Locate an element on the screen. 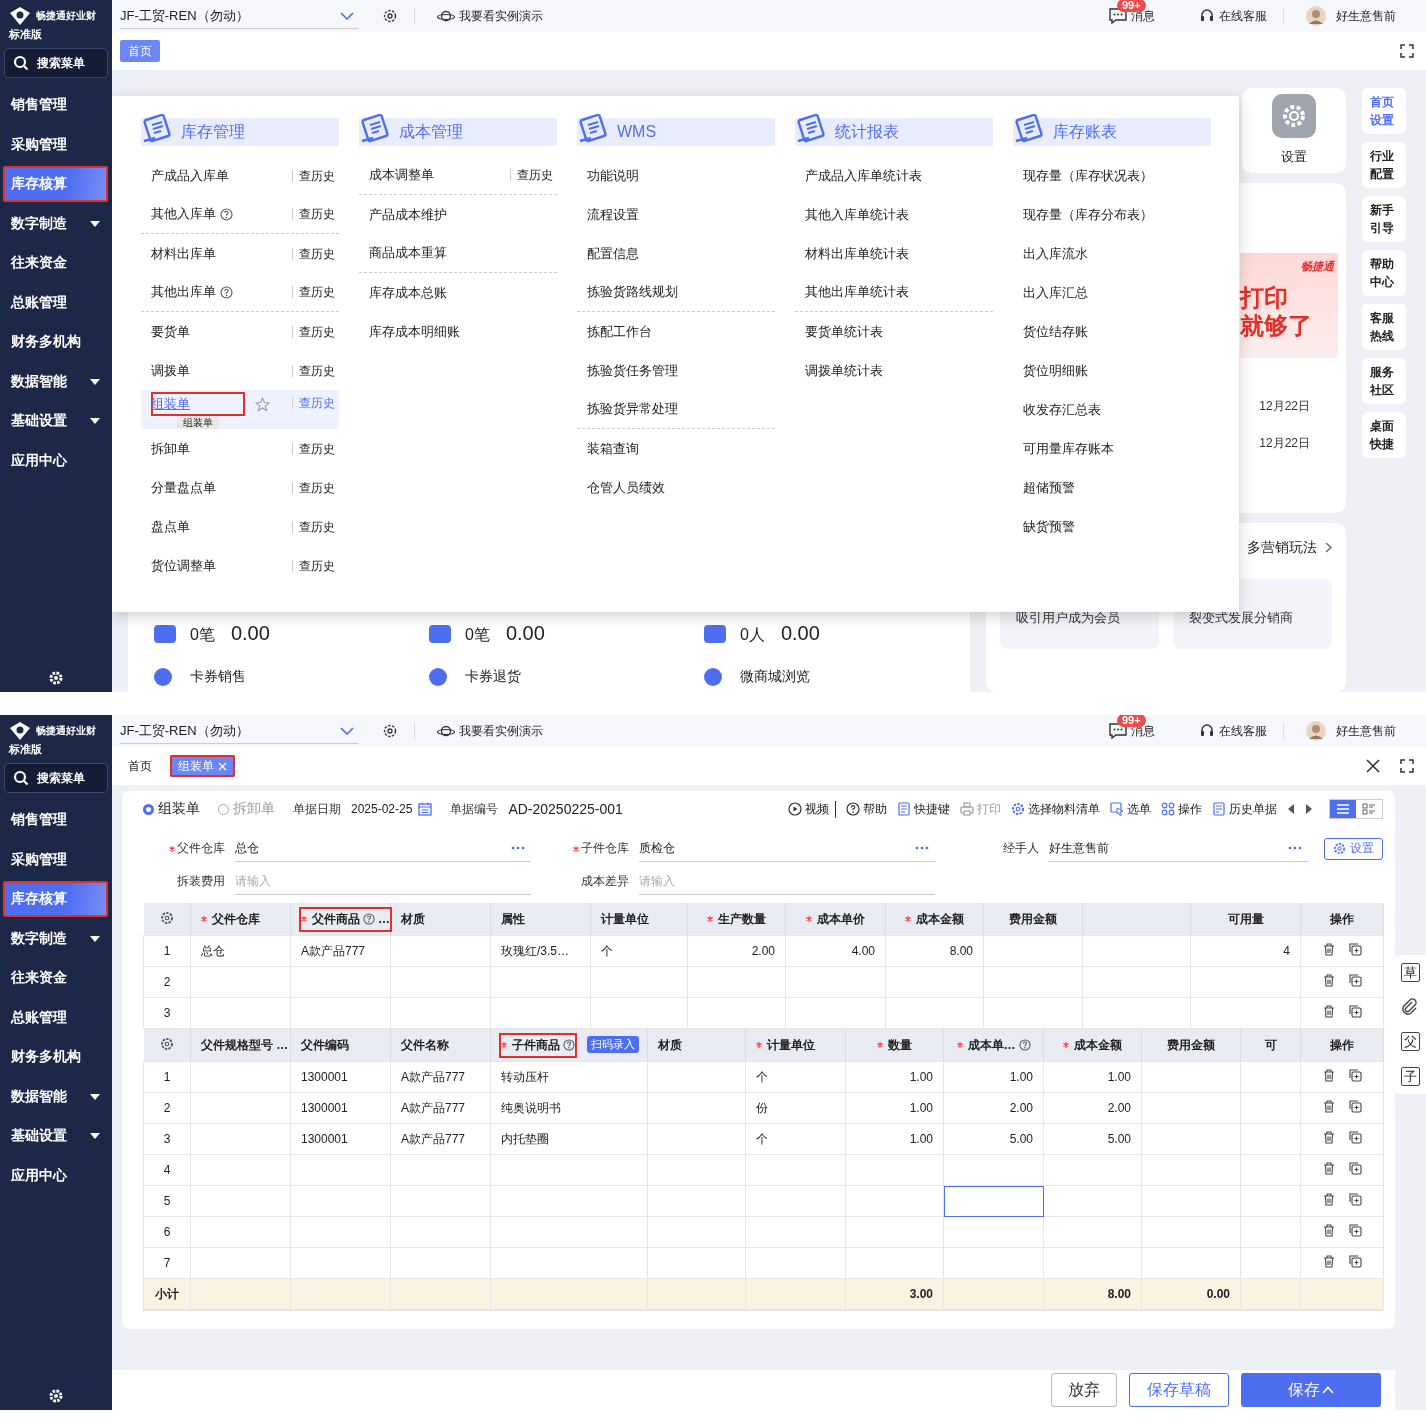  toolbar-button: 快捷键 is located at coordinates (923, 809).